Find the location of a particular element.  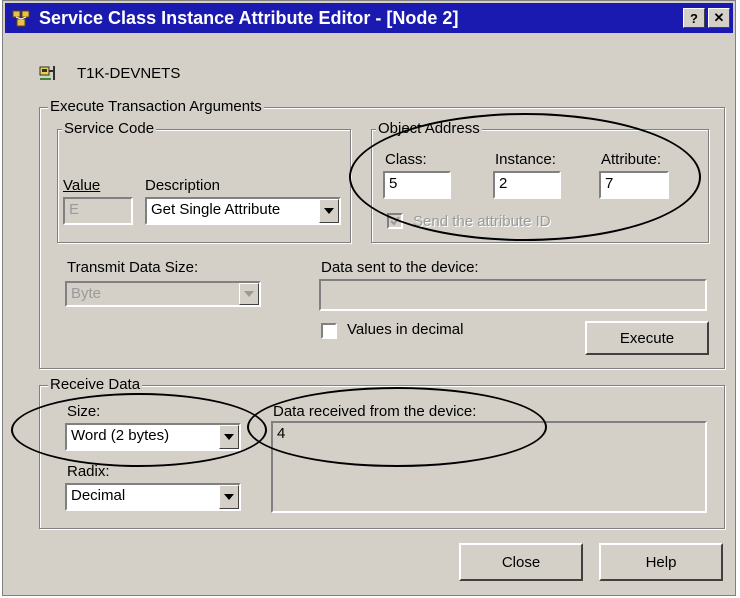

size-dropdown-button is located at coordinates (229, 437).